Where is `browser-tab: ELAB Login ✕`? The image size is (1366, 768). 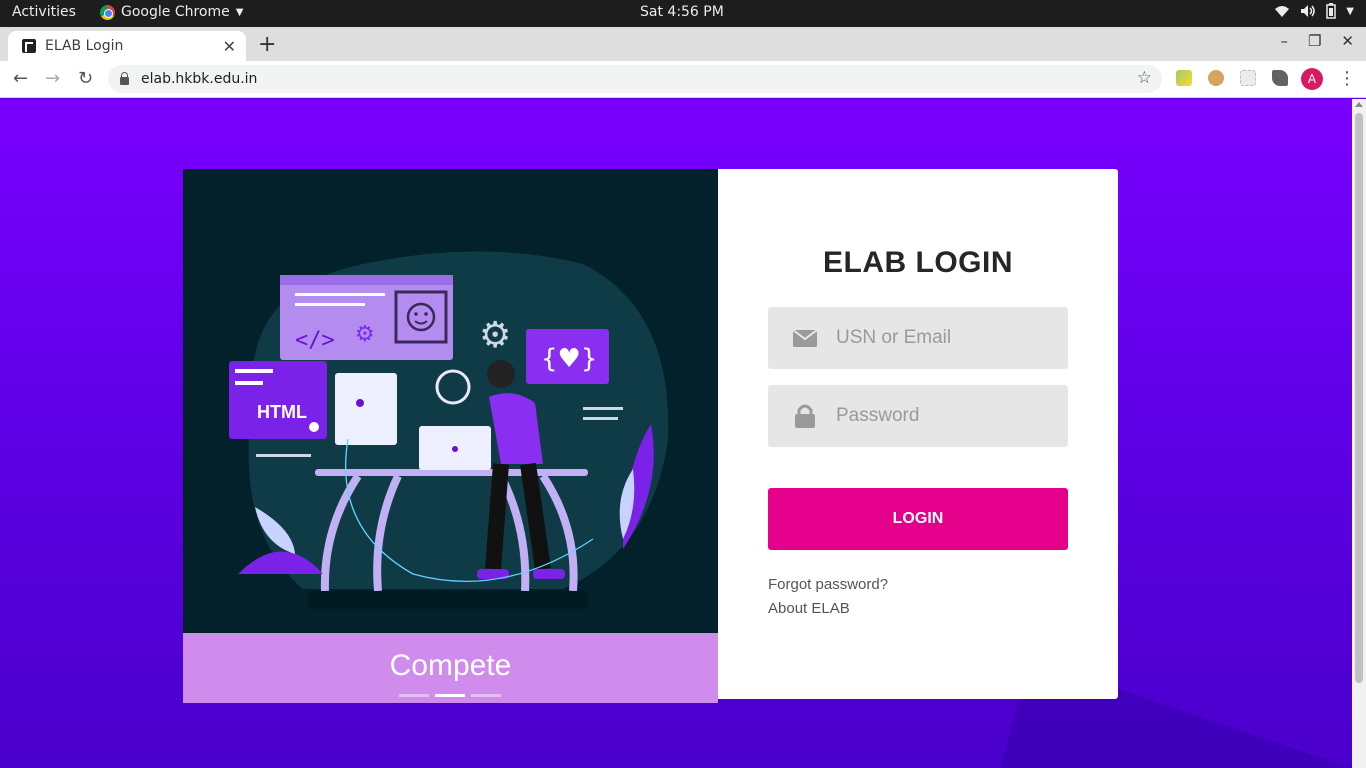
browser-tab: ELAB Login ✕ is located at coordinates (127, 46).